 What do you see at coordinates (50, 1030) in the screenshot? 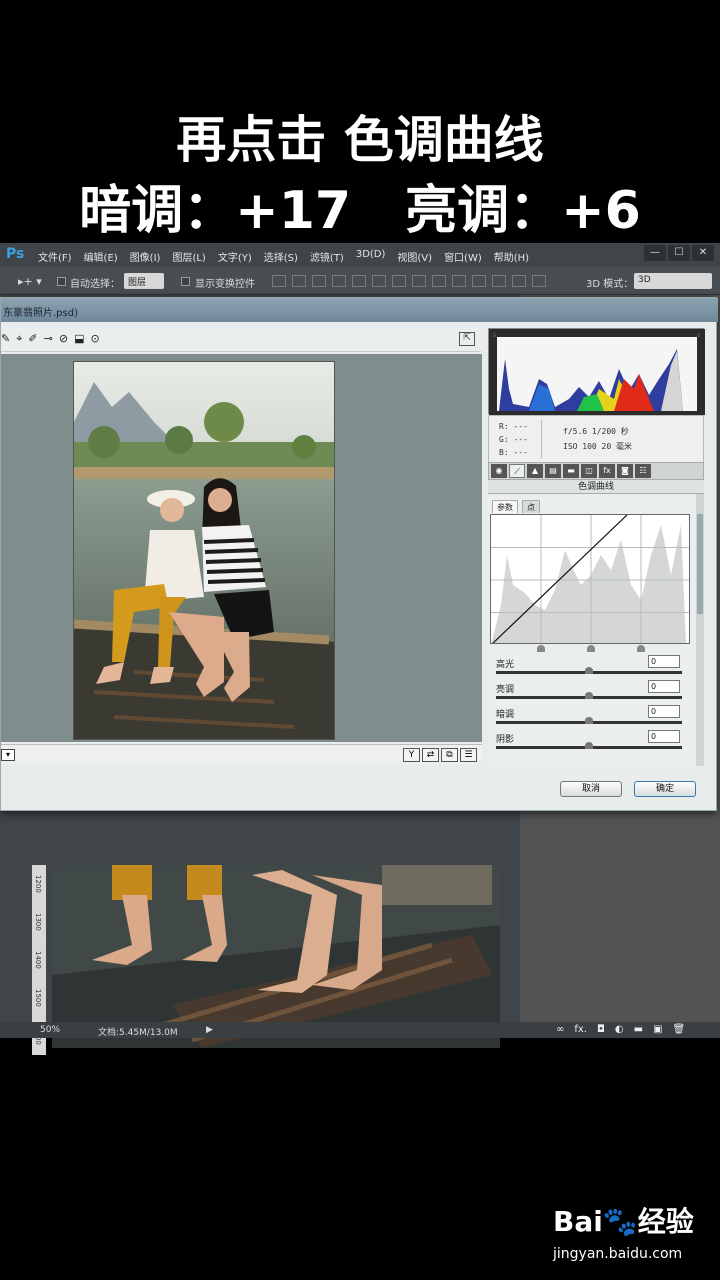
I see `zoom-level: 50%` at bounding box center [50, 1030].